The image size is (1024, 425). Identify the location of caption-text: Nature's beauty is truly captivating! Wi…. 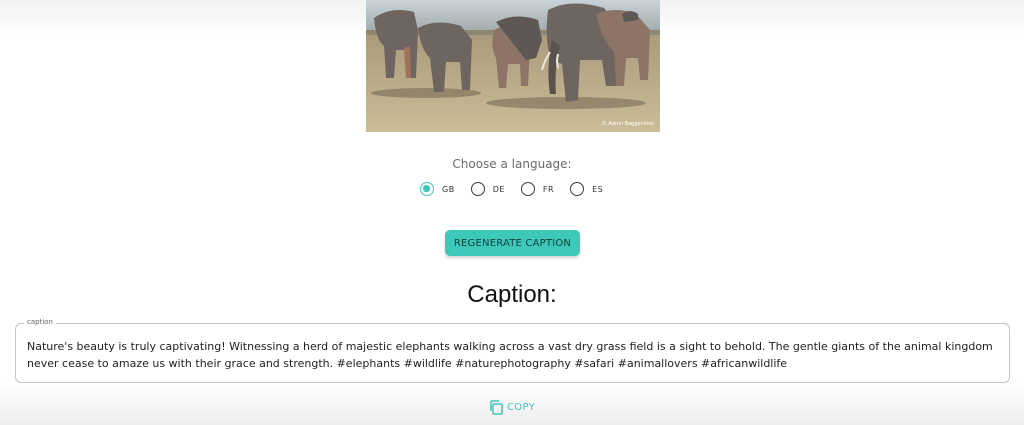
(514, 355).